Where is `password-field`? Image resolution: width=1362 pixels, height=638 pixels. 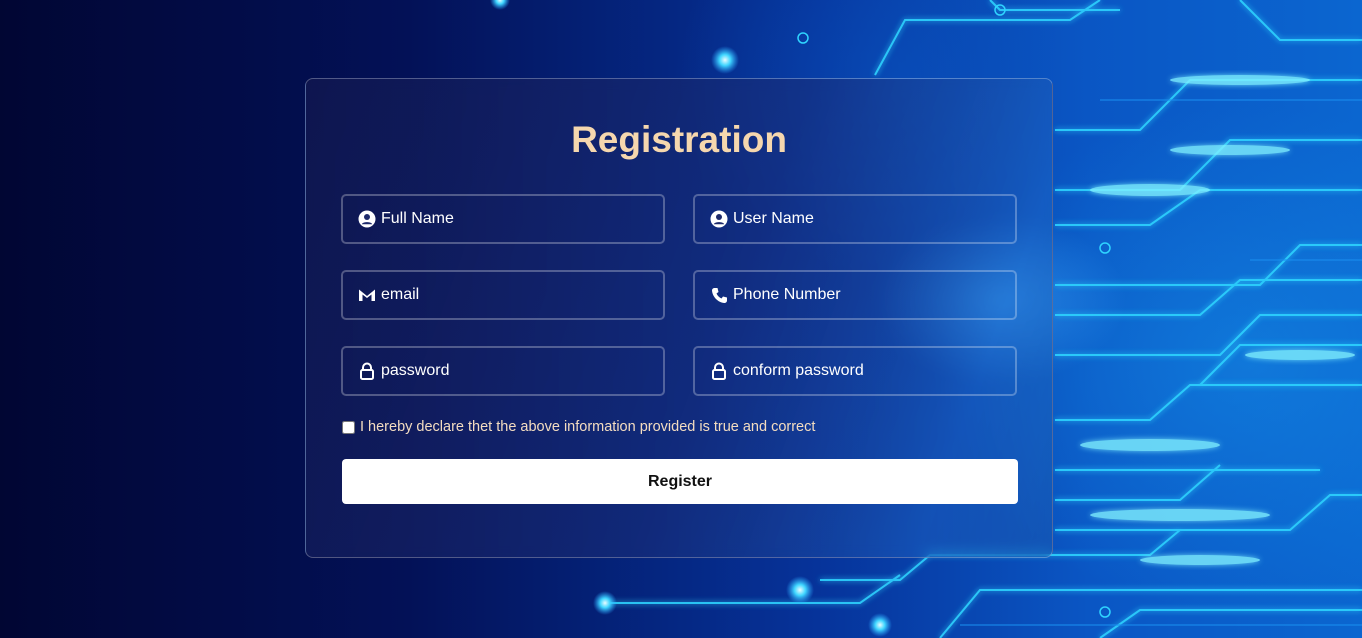 password-field is located at coordinates (503, 371).